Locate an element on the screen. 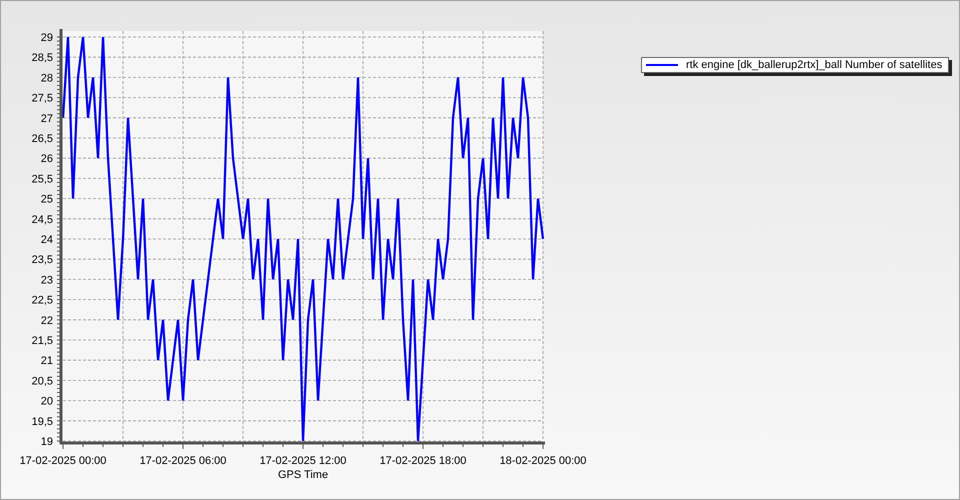 The image size is (960, 500). tick-label: 20 is located at coordinates (46, 402).